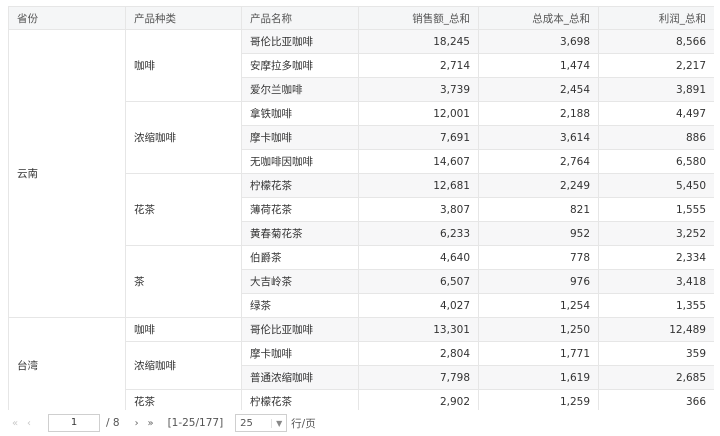  What do you see at coordinates (183, 18) in the screenshot?
I see `col-header-category: 产品种类` at bounding box center [183, 18].